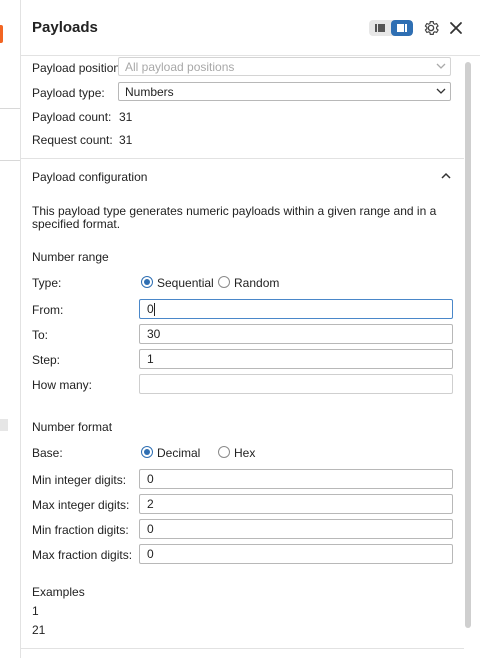 The image size is (480, 658). I want to click on base-label: Base:, so click(47, 453).